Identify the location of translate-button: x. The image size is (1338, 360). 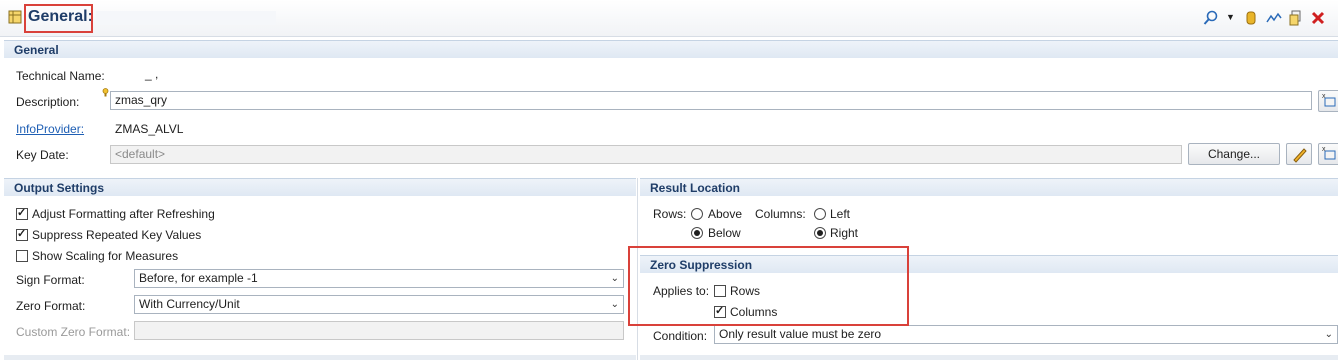
(1328, 101).